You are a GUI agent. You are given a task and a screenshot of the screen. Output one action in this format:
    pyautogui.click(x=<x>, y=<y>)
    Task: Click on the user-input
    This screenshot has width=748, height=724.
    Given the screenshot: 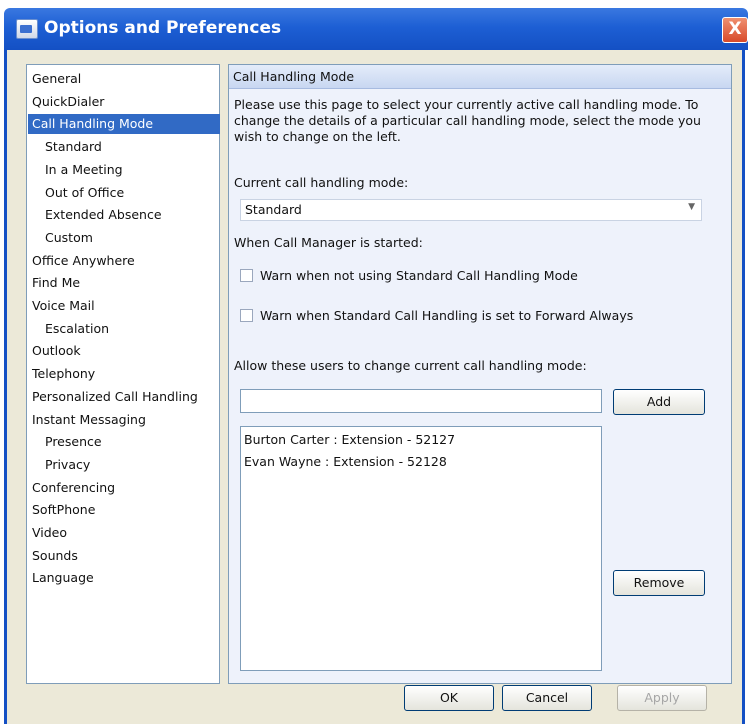 What is the action you would take?
    pyautogui.click(x=421, y=401)
    